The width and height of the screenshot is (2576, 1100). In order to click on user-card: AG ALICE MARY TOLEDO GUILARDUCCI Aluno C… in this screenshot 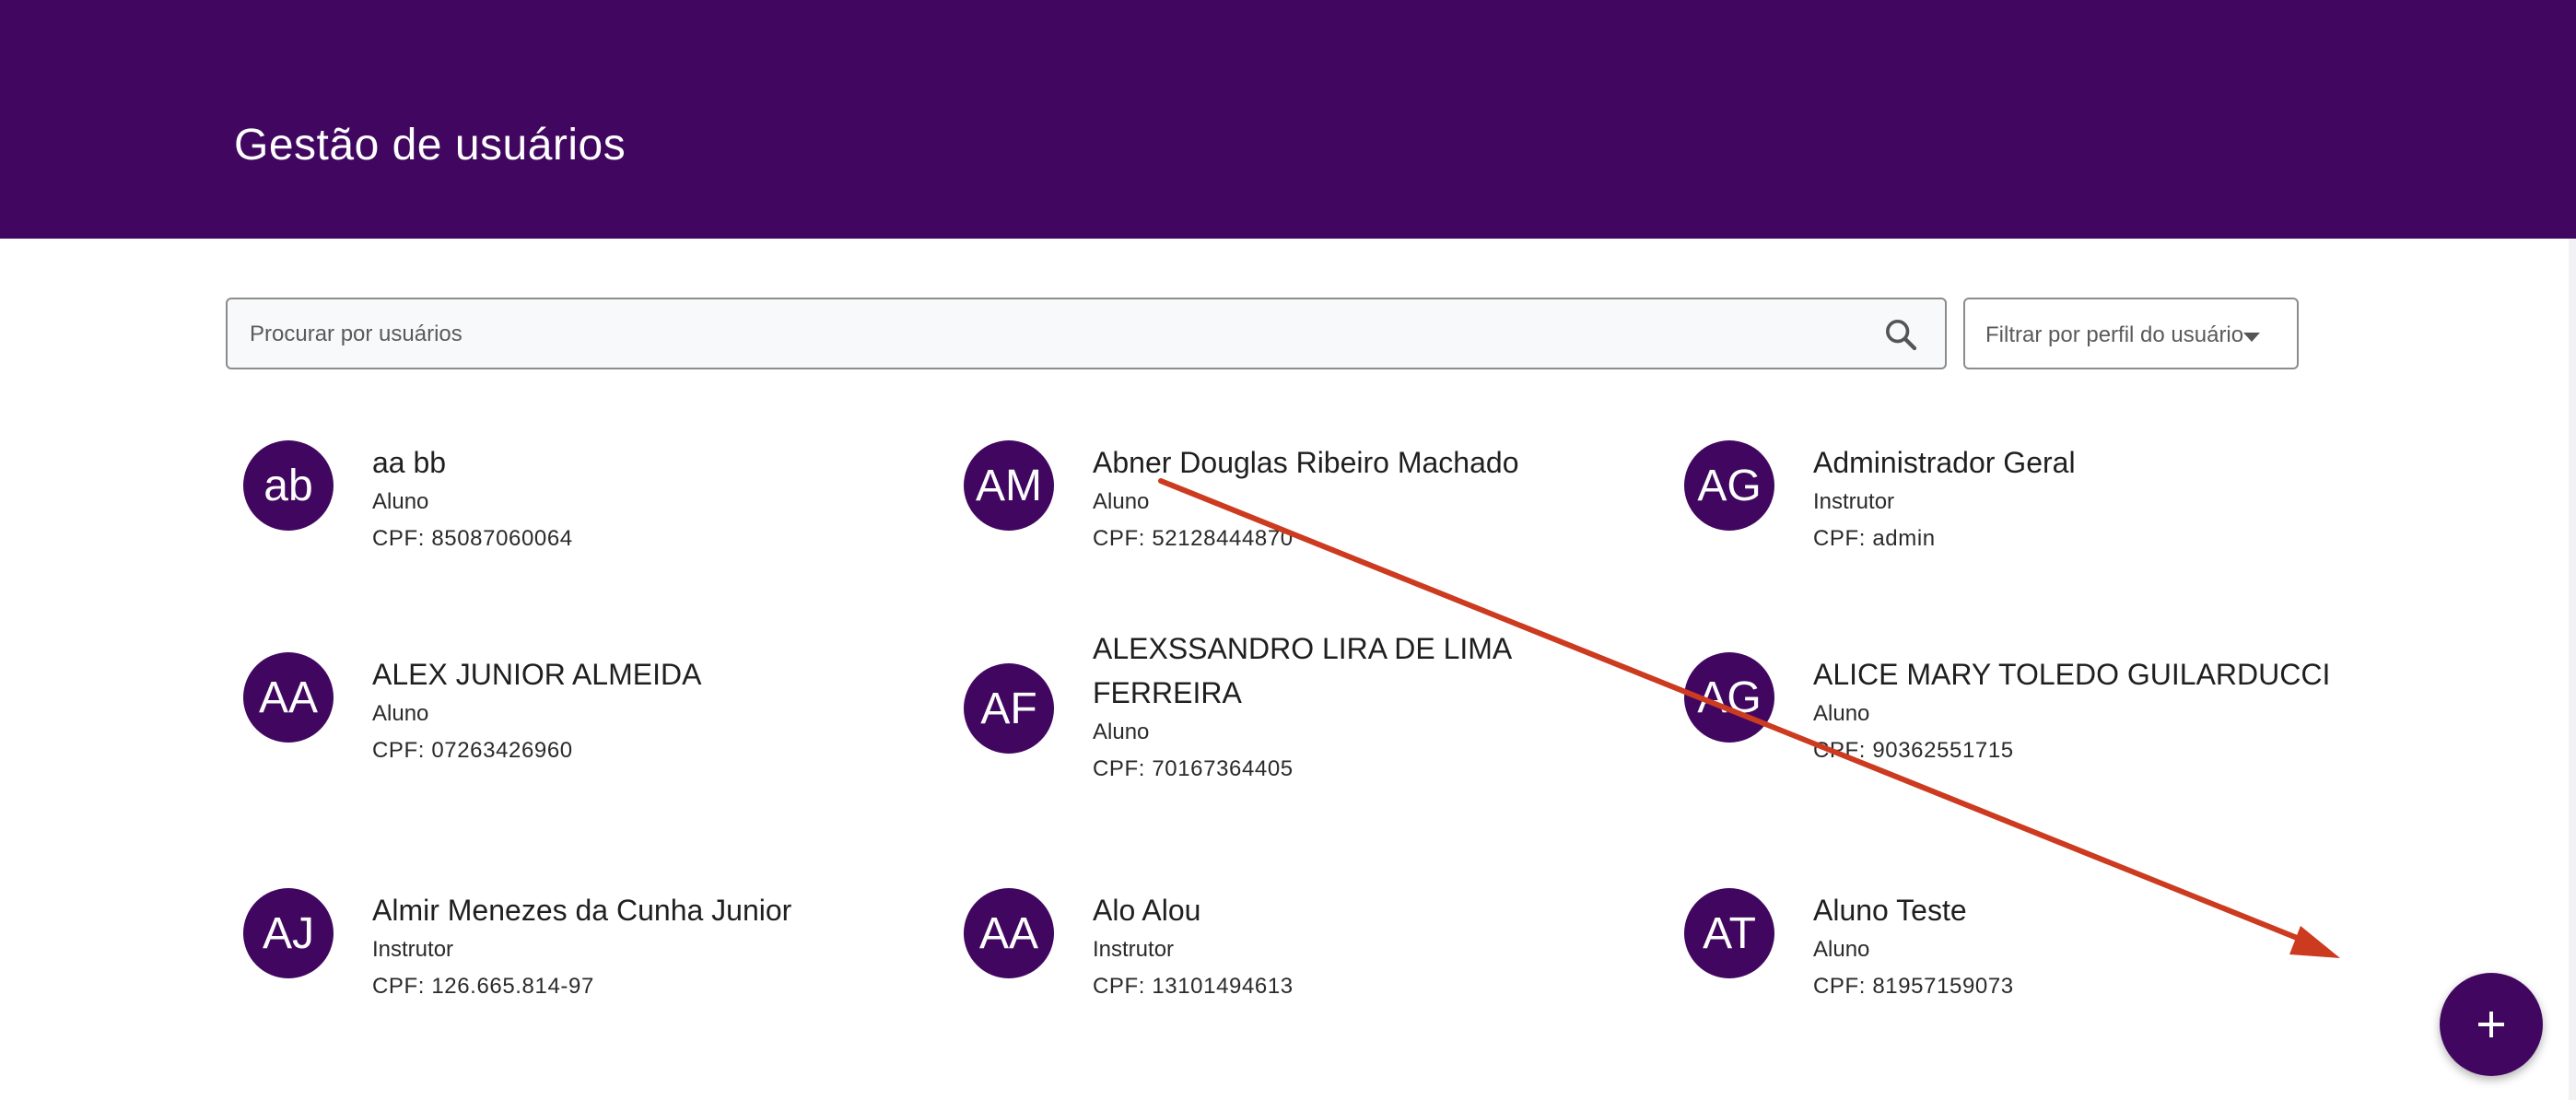, I will do `click(2025, 744)`.